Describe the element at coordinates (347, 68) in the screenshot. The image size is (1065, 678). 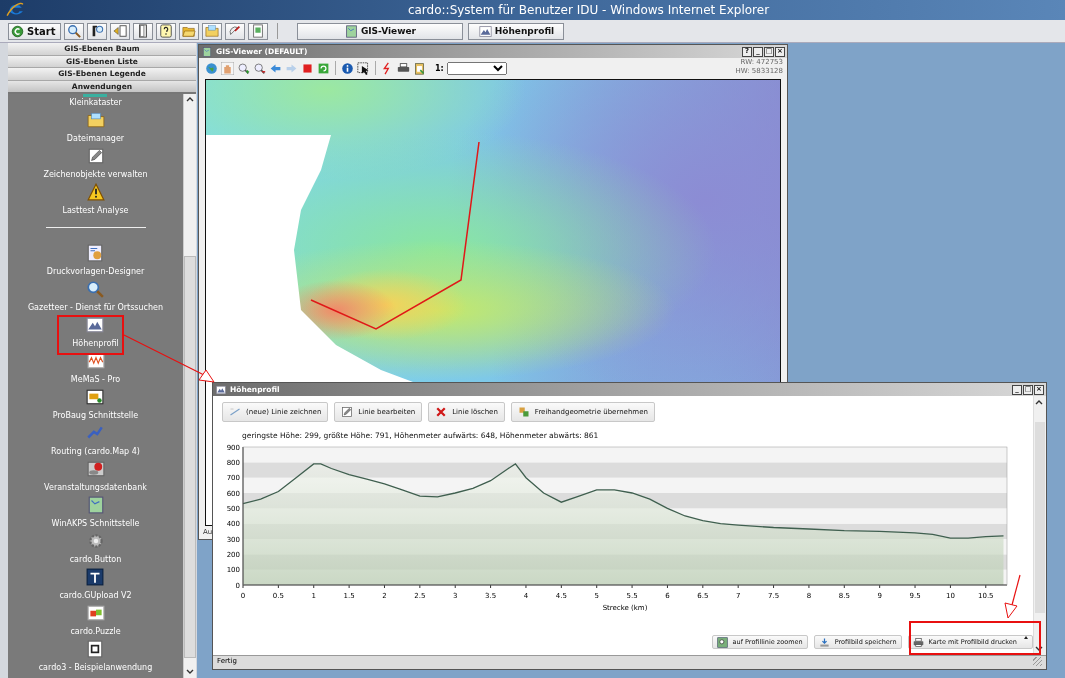
I see `info-icon` at that location.